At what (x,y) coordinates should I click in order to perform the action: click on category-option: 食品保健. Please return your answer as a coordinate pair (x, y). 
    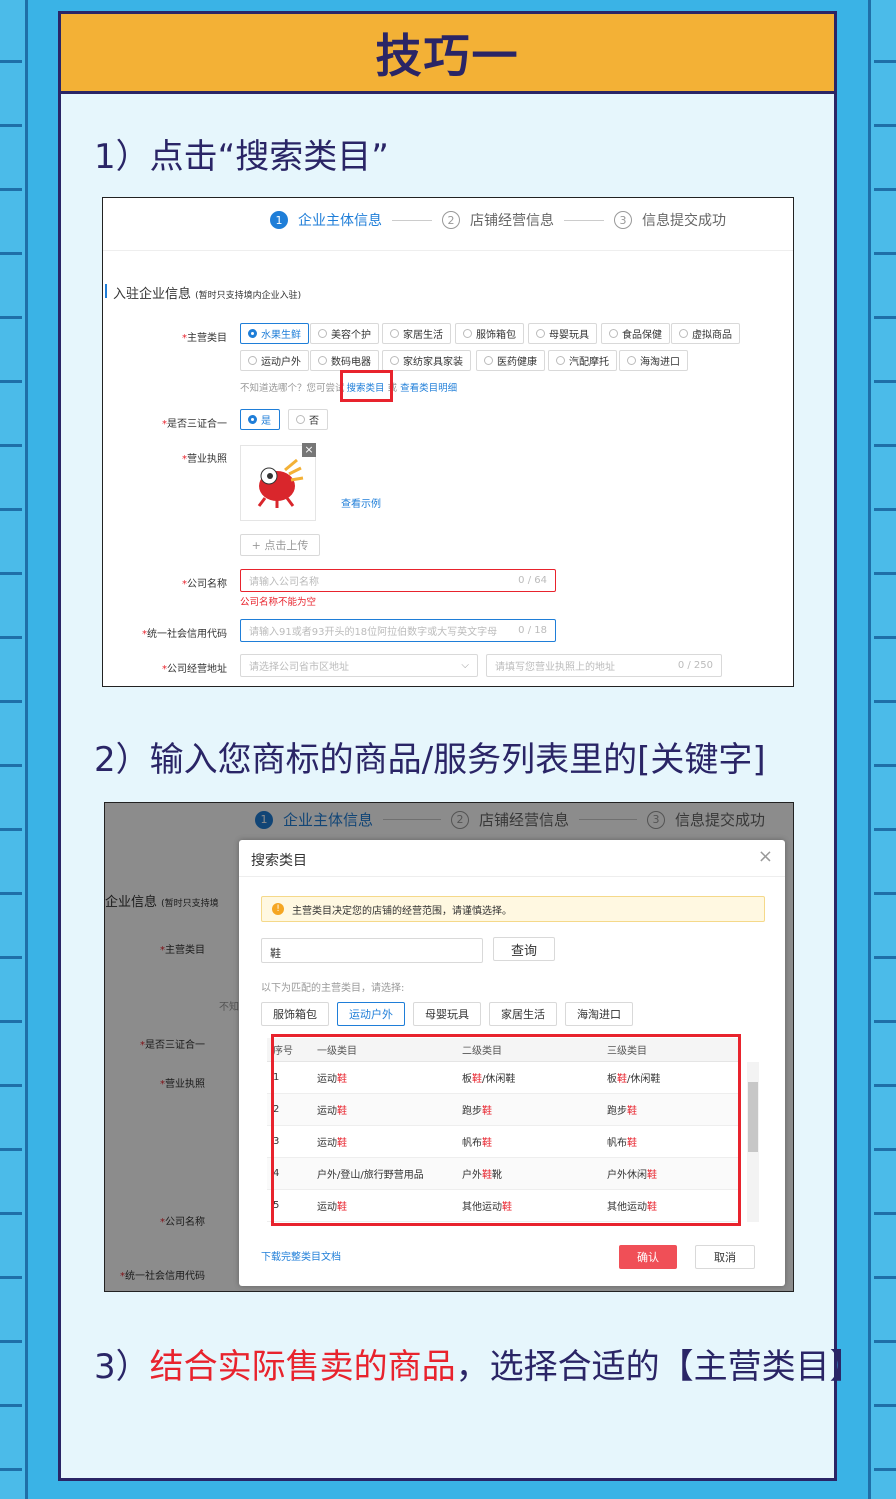
    Looking at the image, I should click on (635, 333).